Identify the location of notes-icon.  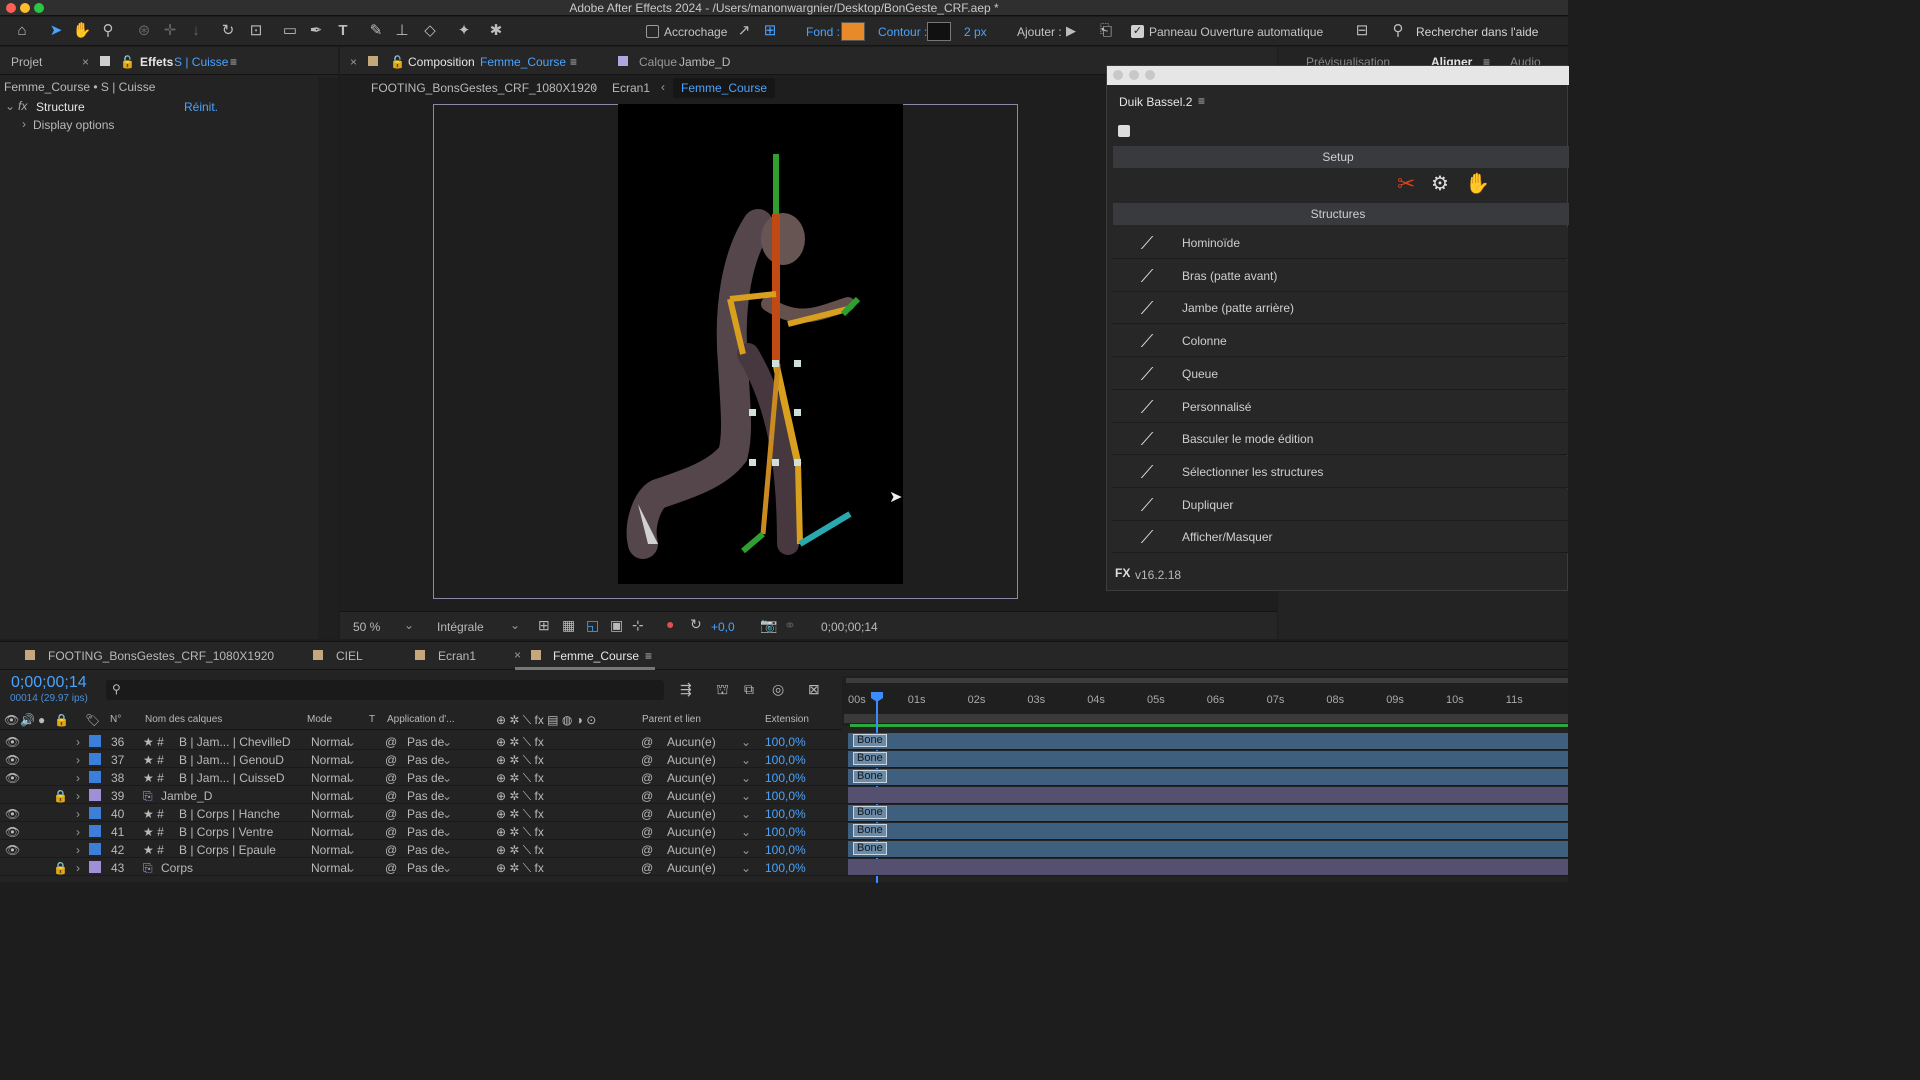
(1124, 131).